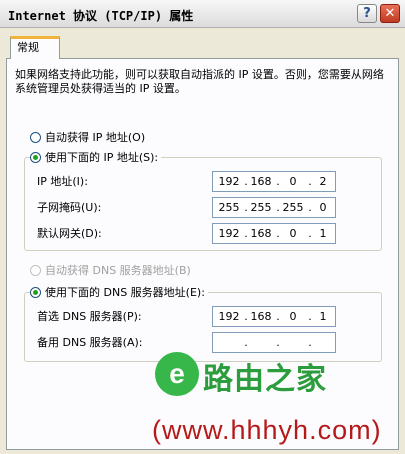 This screenshot has height=454, width=405. What do you see at coordinates (367, 13) in the screenshot?
I see `help-button: ?` at bounding box center [367, 13].